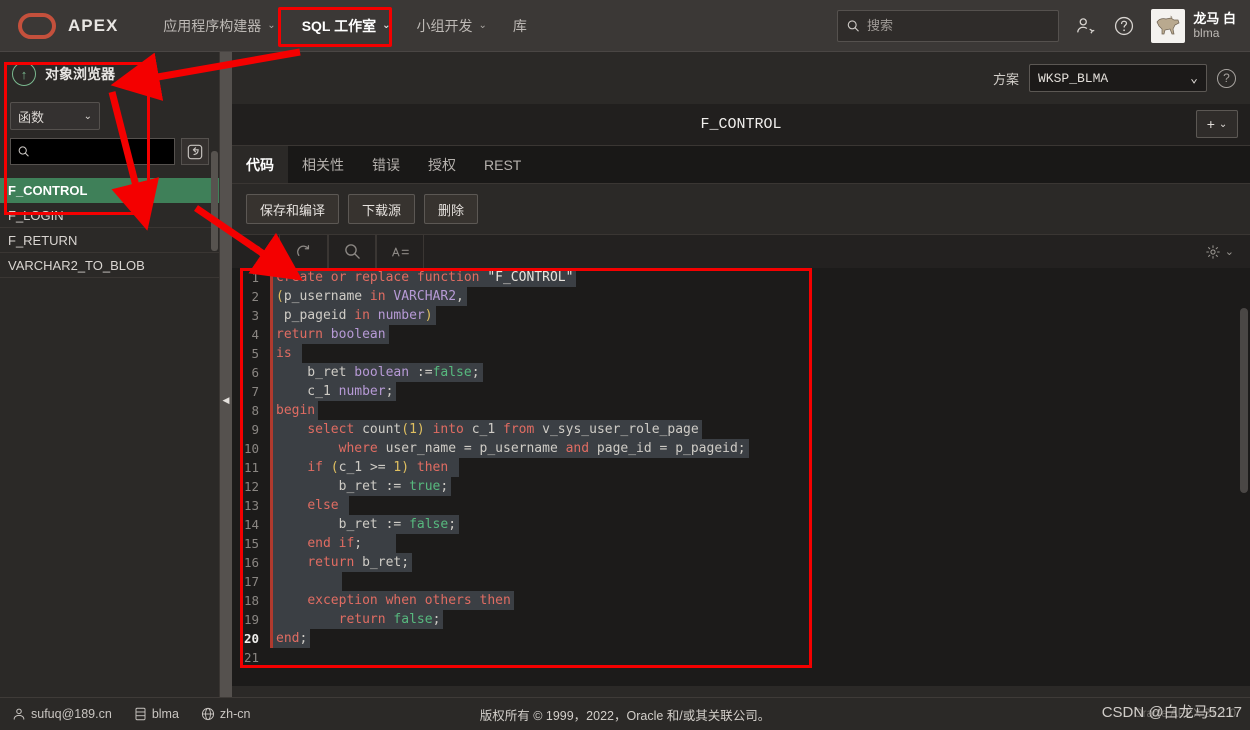  What do you see at coordinates (251, 486) in the screenshot?
I see `line-number: 12` at bounding box center [251, 486].